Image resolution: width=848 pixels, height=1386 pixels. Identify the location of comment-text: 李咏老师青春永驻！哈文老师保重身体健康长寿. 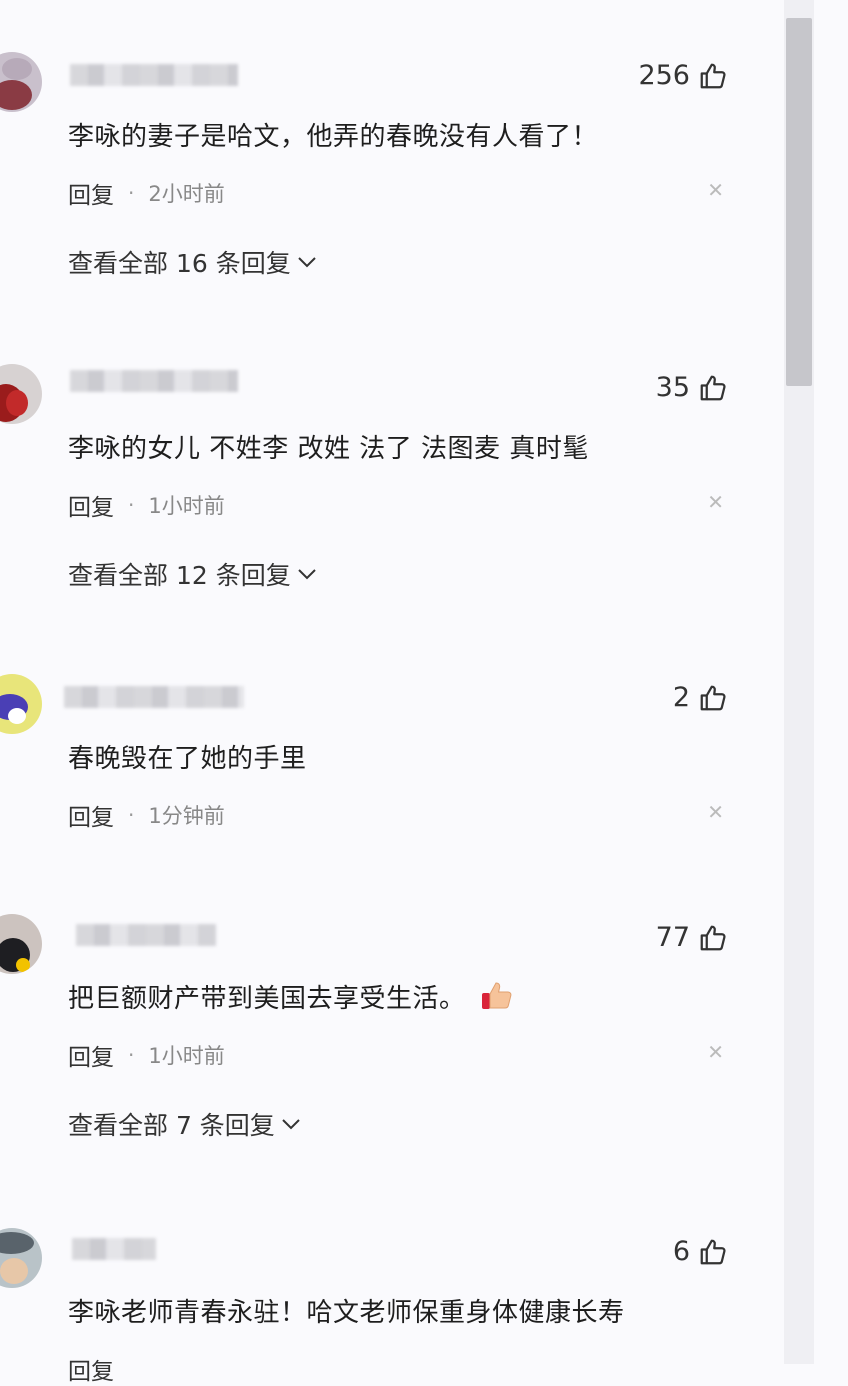
(346, 1313).